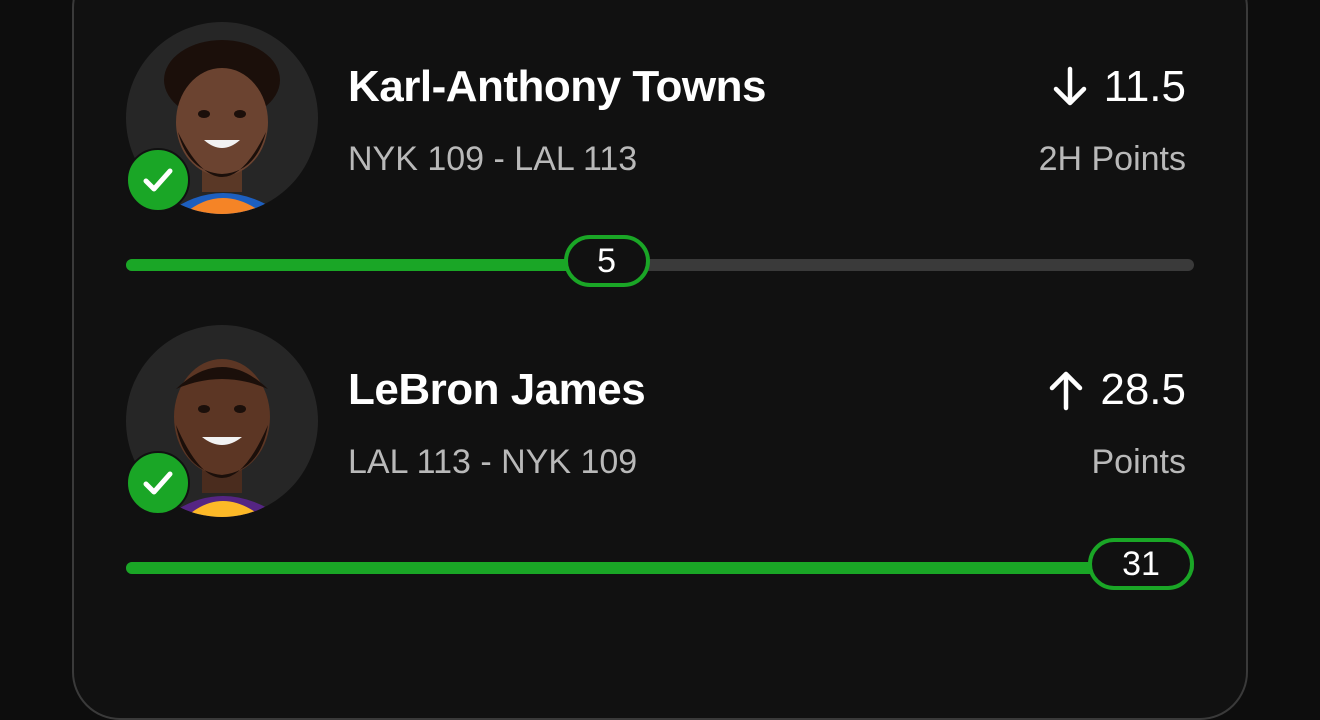  What do you see at coordinates (497, 389) in the screenshot?
I see `player-name: LeBron James` at bounding box center [497, 389].